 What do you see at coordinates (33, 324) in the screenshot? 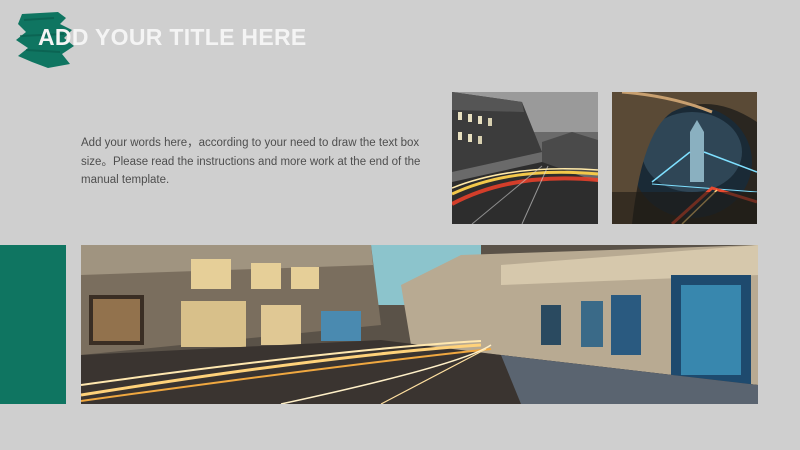
I see `accent-bar` at bounding box center [33, 324].